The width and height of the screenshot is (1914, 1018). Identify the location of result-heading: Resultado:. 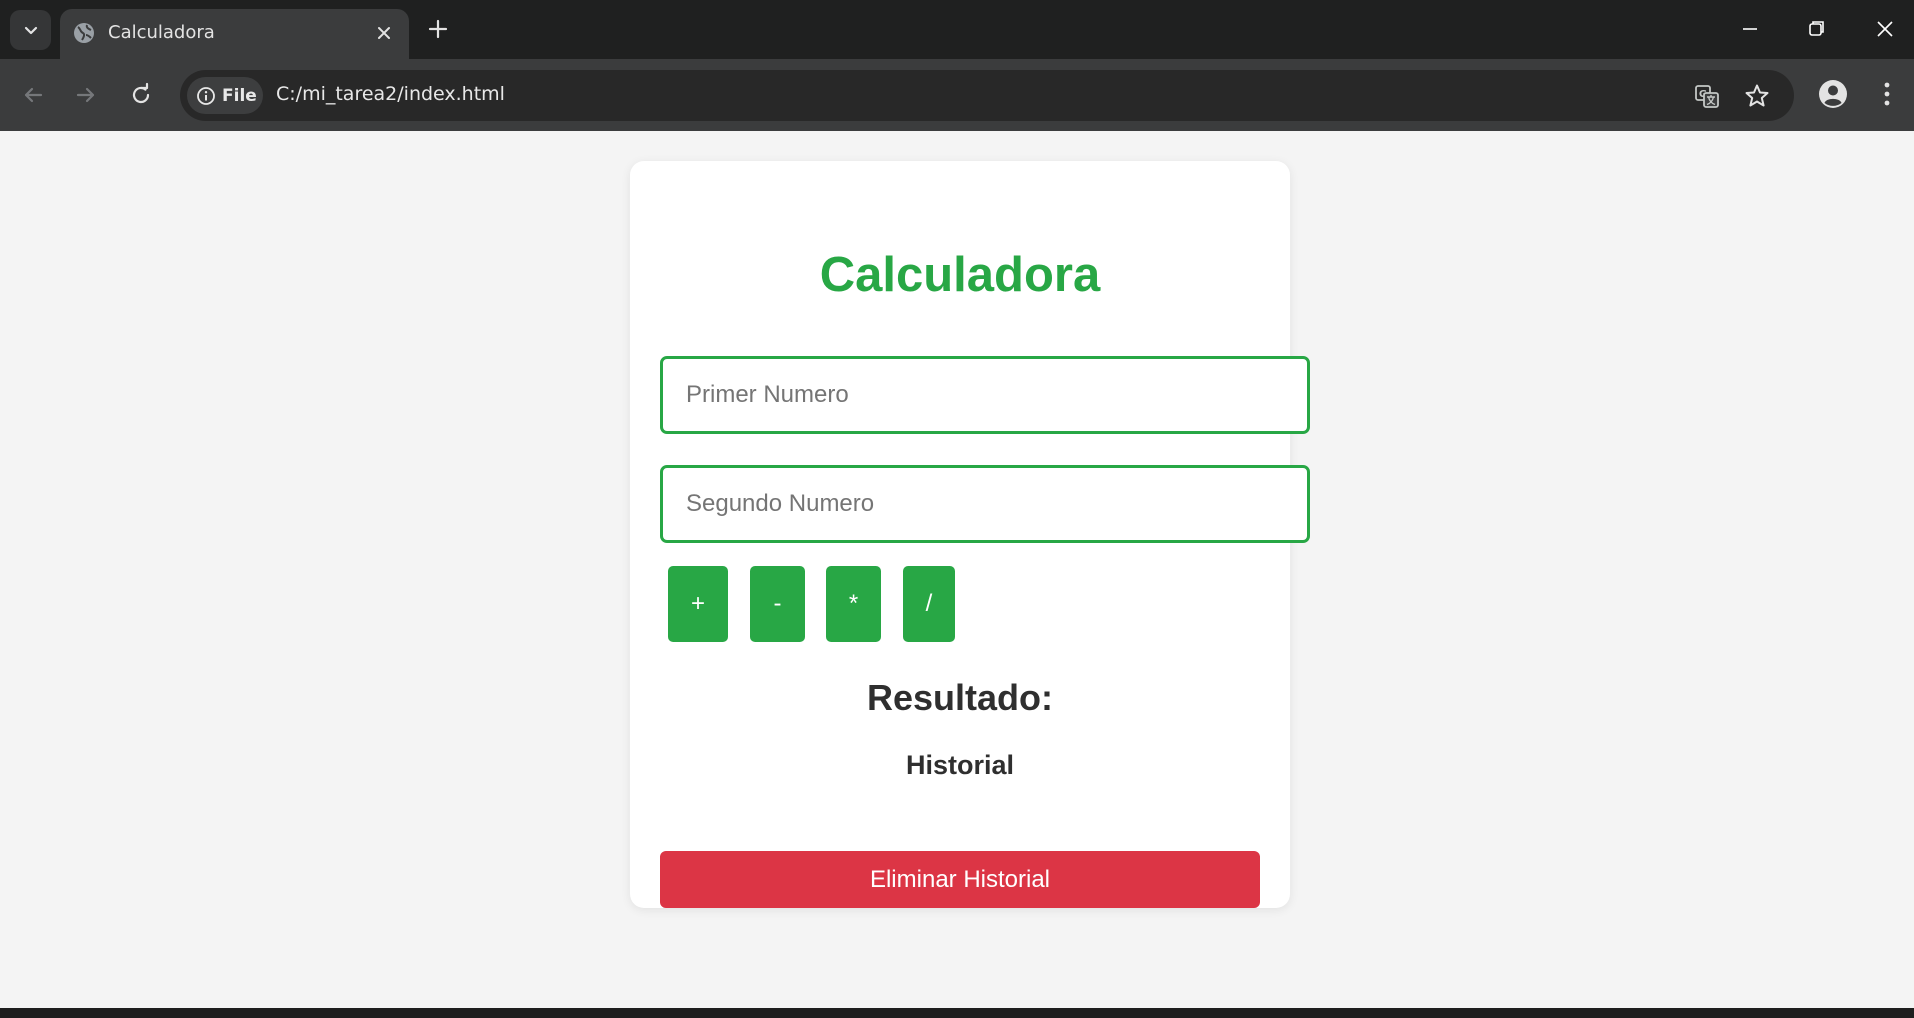
(959, 697).